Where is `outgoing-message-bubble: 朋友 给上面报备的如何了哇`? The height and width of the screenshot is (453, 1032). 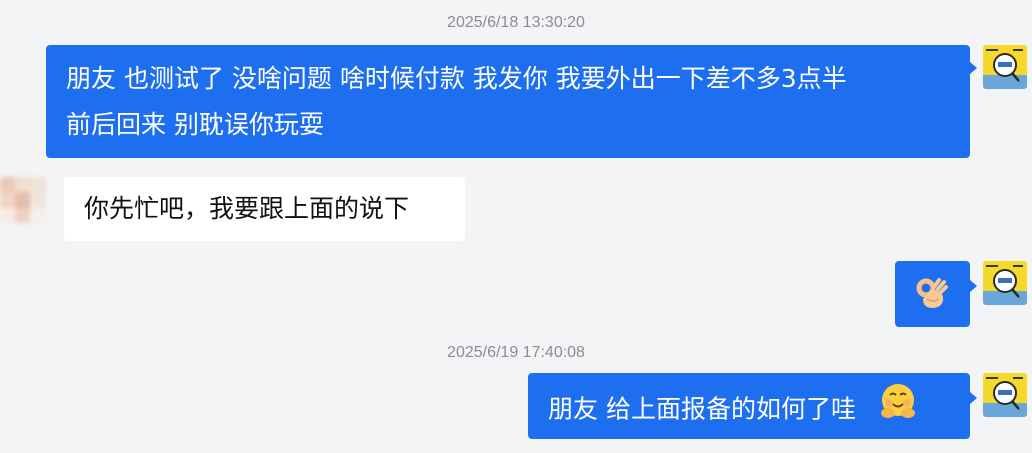
outgoing-message-bubble: 朋友 给上面报备的如何了哇 is located at coordinates (749, 406).